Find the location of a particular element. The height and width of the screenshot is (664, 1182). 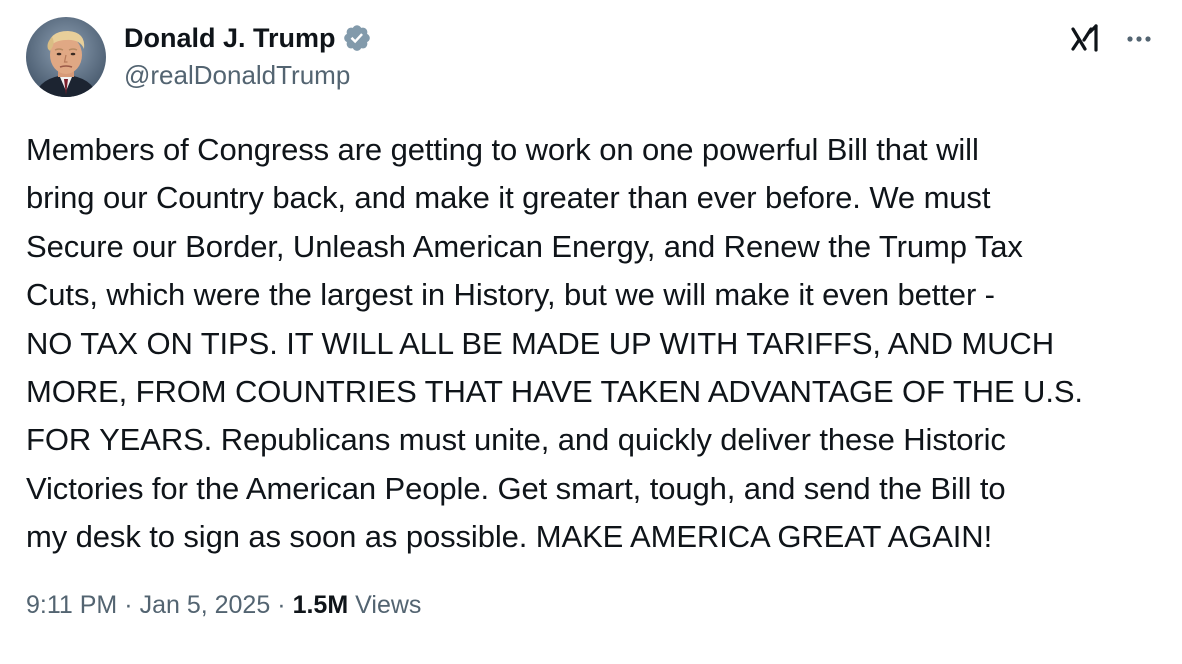

author-name-row: Donald J. Trump is located at coordinates (248, 38).